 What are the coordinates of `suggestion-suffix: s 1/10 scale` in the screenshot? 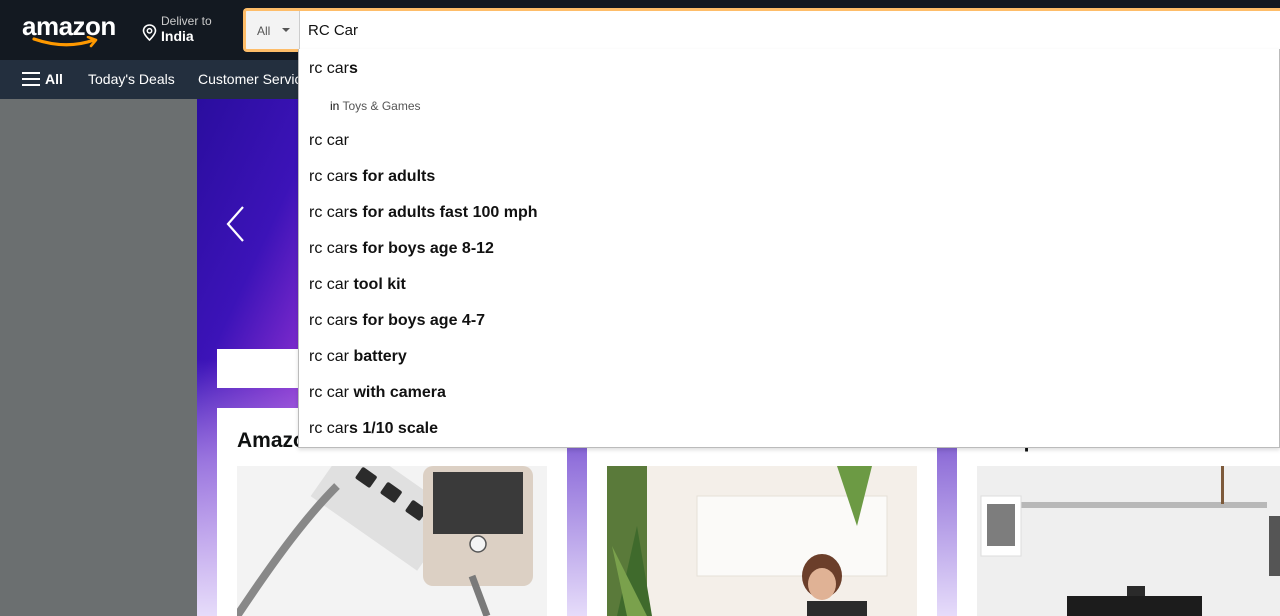 It's located at (393, 428).